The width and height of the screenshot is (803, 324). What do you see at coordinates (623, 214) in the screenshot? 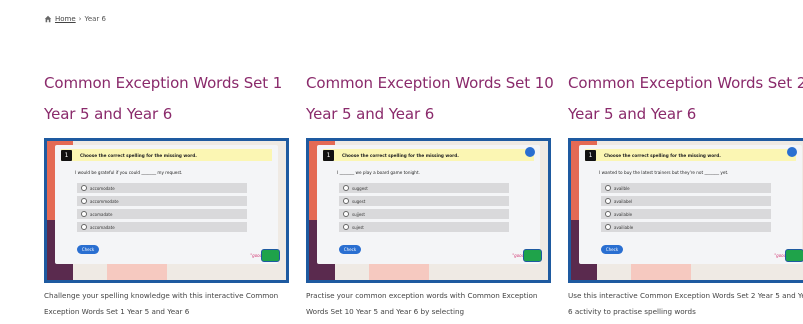
I see `option-label: available` at bounding box center [623, 214].